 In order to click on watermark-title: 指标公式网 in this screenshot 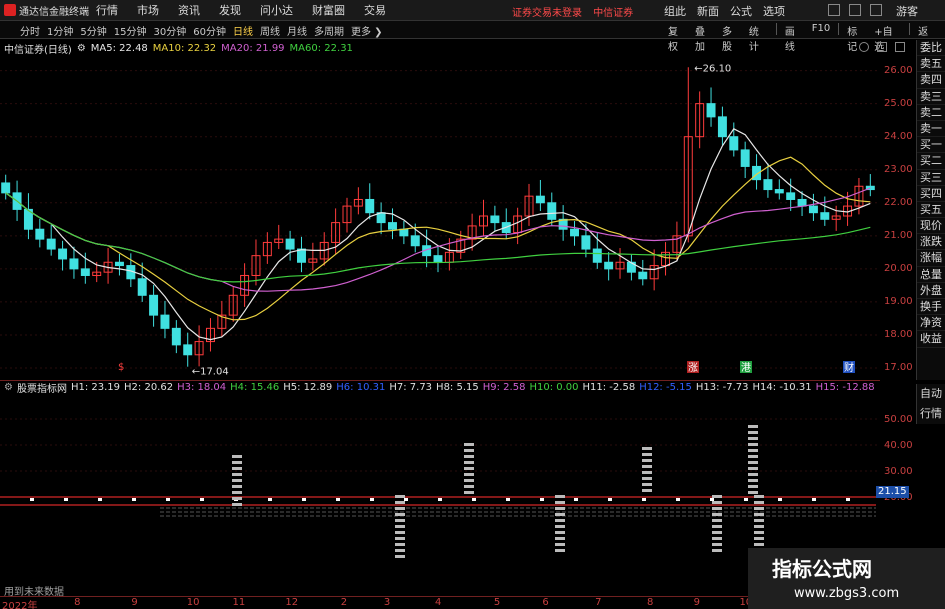, I will do `click(822, 569)`.